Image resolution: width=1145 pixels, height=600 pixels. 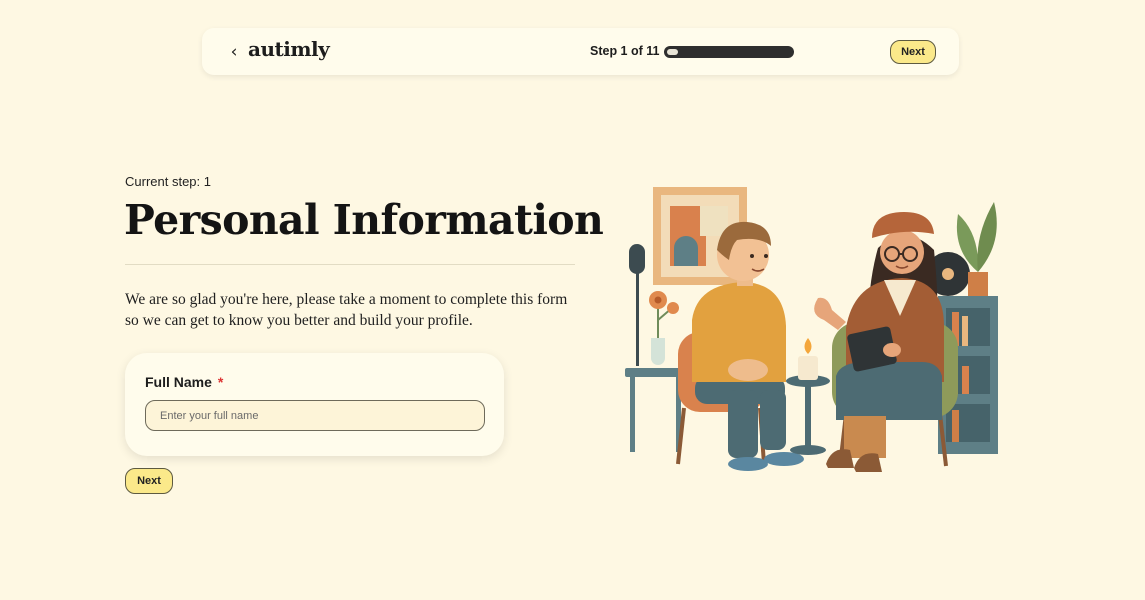 I want to click on app-logo: autimly, so click(x=289, y=49).